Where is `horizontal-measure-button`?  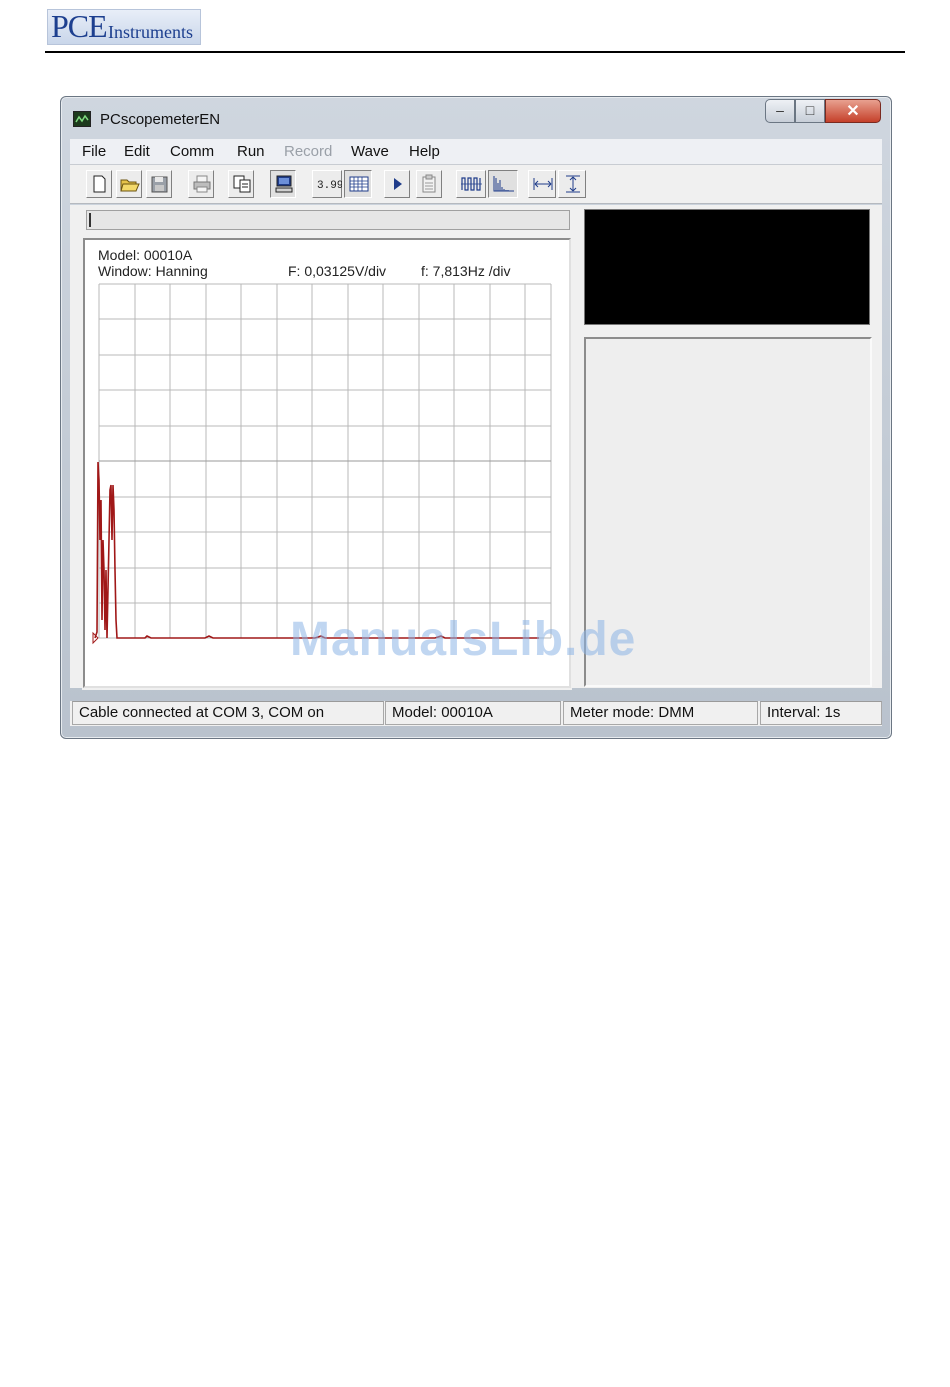 horizontal-measure-button is located at coordinates (542, 184).